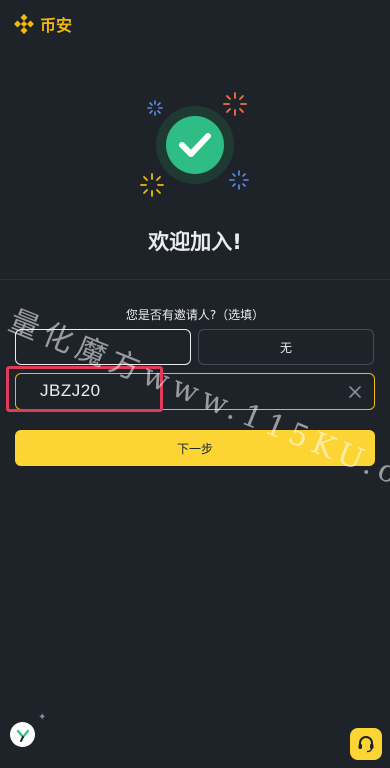 The height and width of the screenshot is (768, 390). I want to click on customer-support-button, so click(366, 744).